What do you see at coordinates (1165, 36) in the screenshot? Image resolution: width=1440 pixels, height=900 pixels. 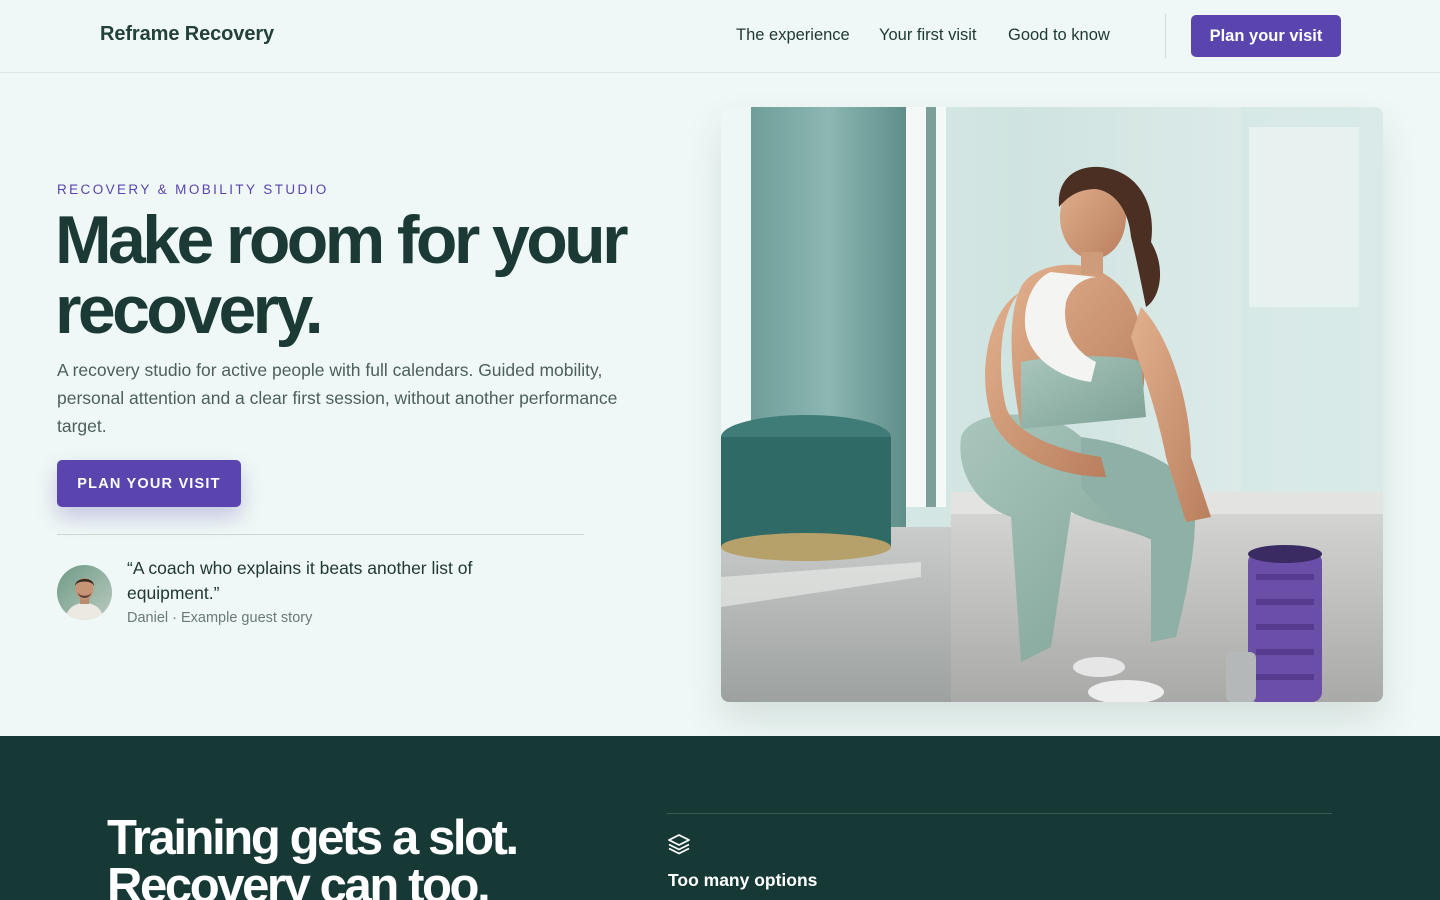 I see `nav-divider` at bounding box center [1165, 36].